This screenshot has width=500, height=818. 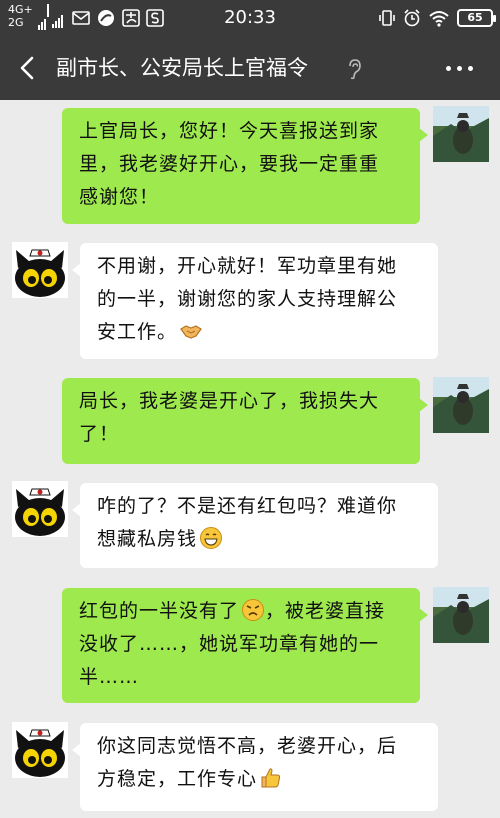 What do you see at coordinates (147, 539) in the screenshot?
I see `message-text: 想藏私房钱` at bounding box center [147, 539].